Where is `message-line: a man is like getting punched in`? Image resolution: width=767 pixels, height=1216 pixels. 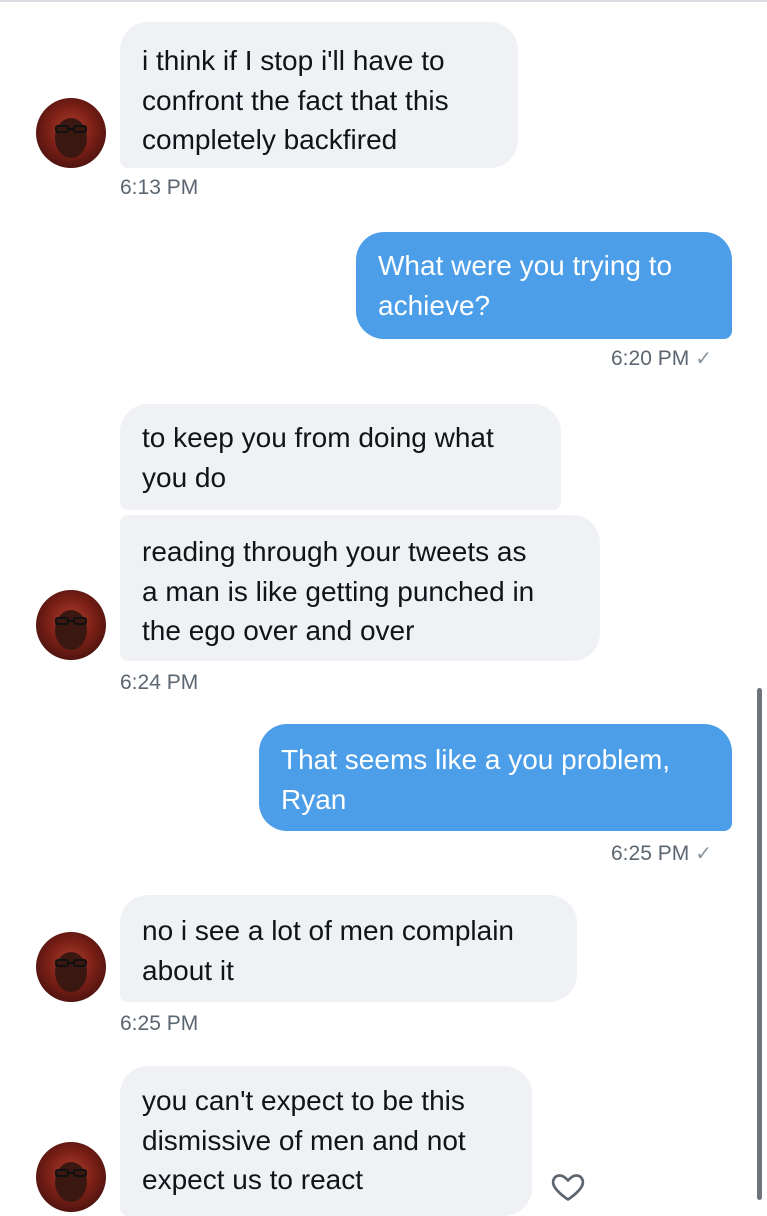 message-line: a man is like getting punched in is located at coordinates (338, 591).